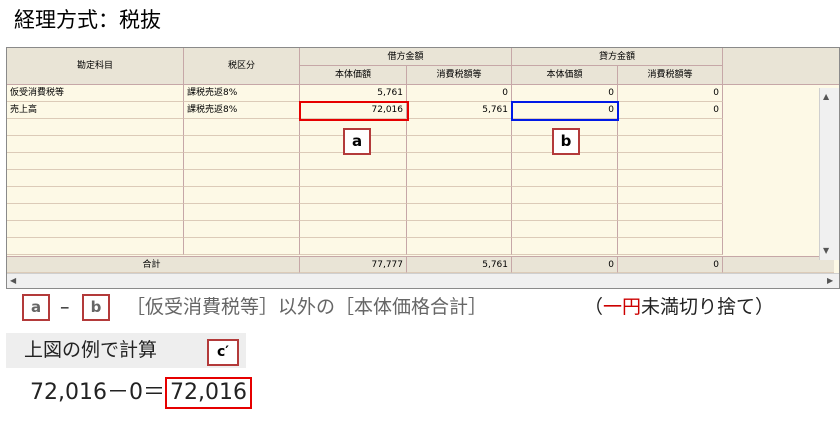 The height and width of the screenshot is (423, 840). Describe the element at coordinates (87, 20) in the screenshot. I see `page-title: 経理方式：税抜` at that location.